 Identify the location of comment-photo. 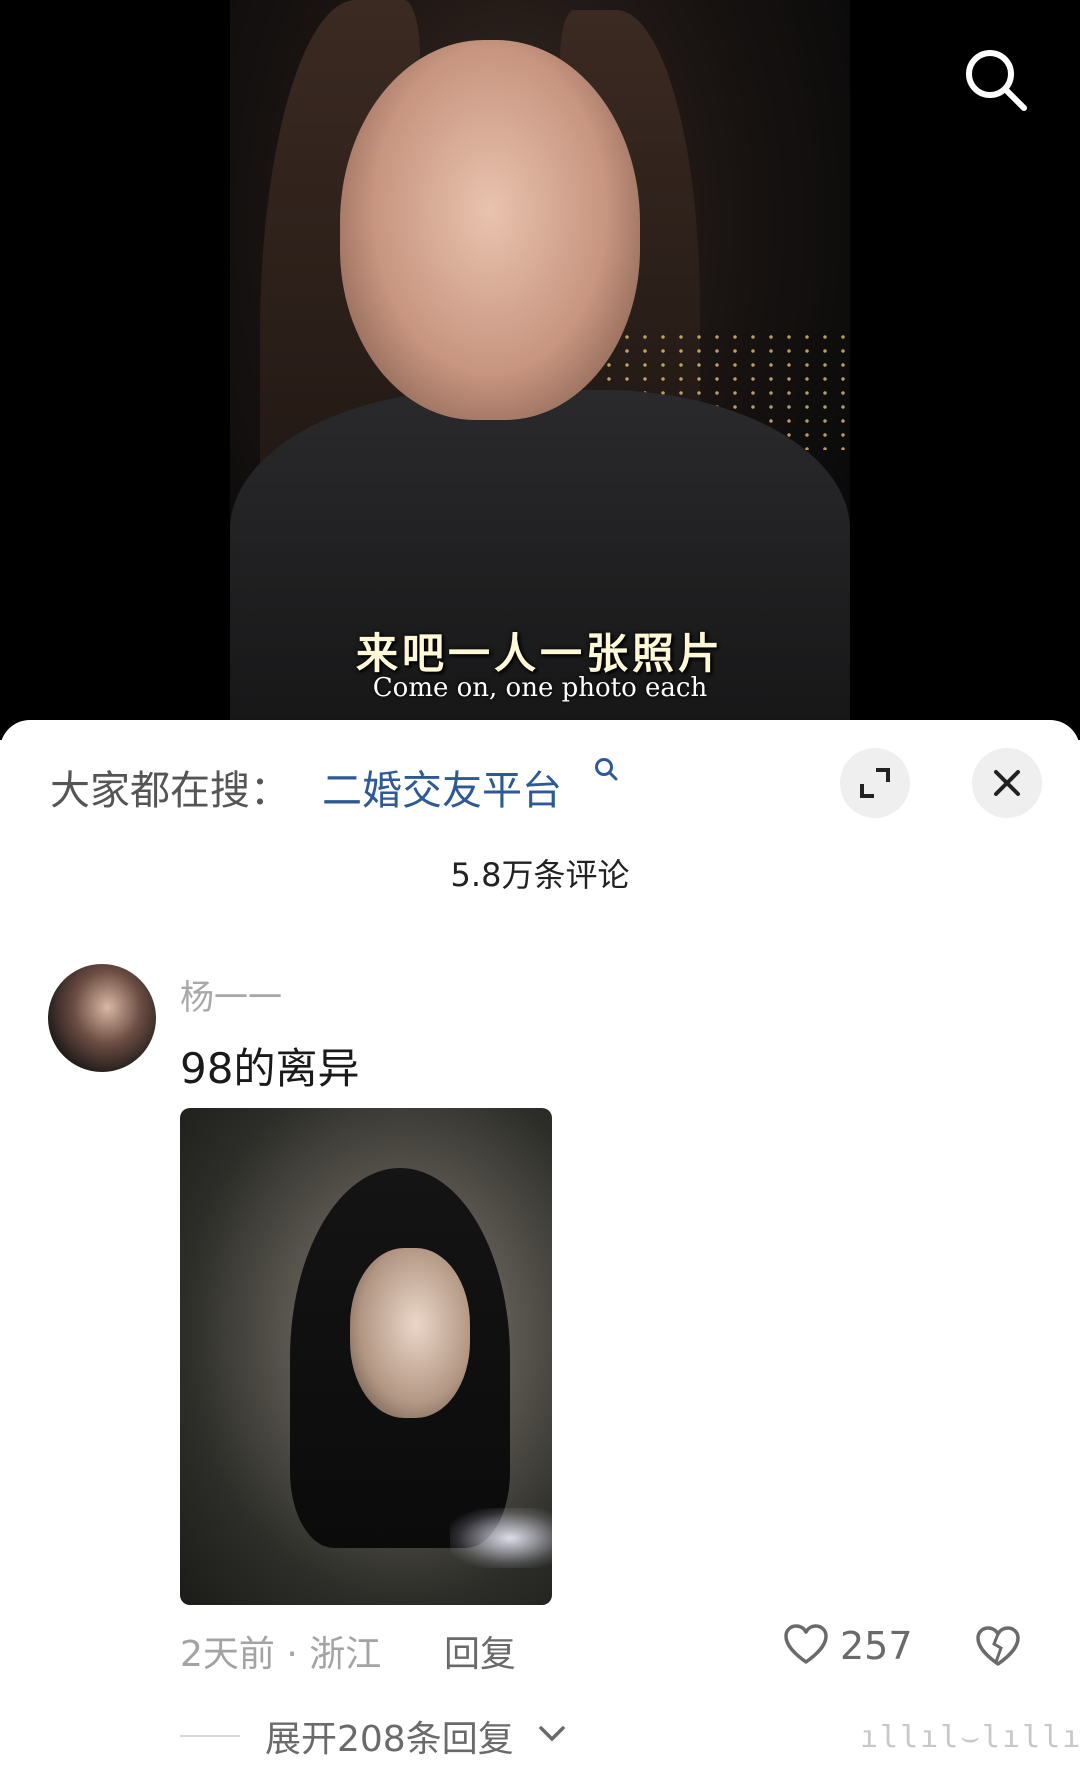
(366, 1356).